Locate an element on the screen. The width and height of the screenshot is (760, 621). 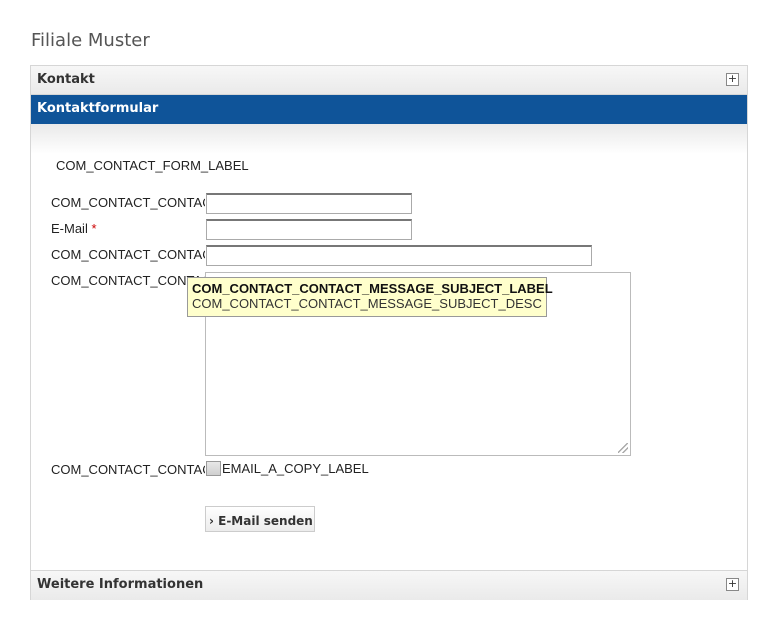
accordion-header-weitere: Weitere Informationen + is located at coordinates (389, 585).